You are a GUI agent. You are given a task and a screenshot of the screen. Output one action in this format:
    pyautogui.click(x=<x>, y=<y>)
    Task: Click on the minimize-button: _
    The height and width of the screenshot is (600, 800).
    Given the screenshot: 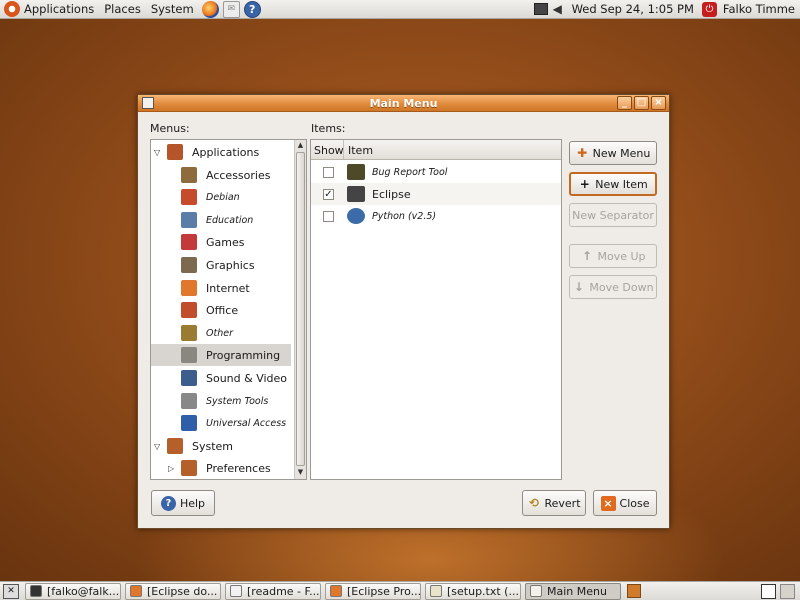 What is the action you would take?
    pyautogui.click(x=624, y=103)
    